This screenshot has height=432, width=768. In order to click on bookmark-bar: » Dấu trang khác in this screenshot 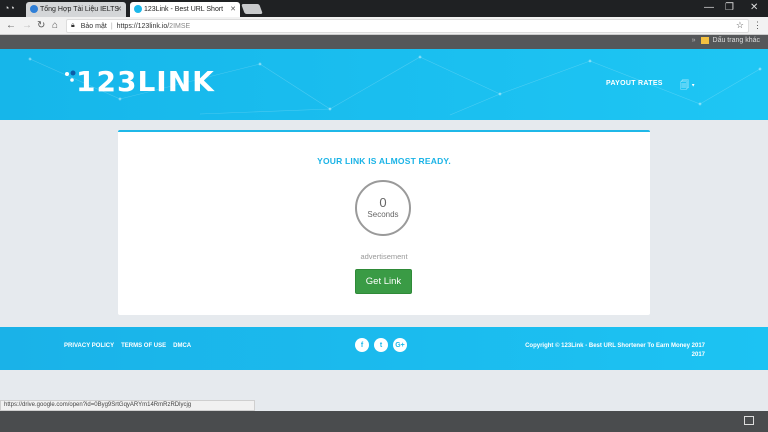, I will do `click(384, 42)`.